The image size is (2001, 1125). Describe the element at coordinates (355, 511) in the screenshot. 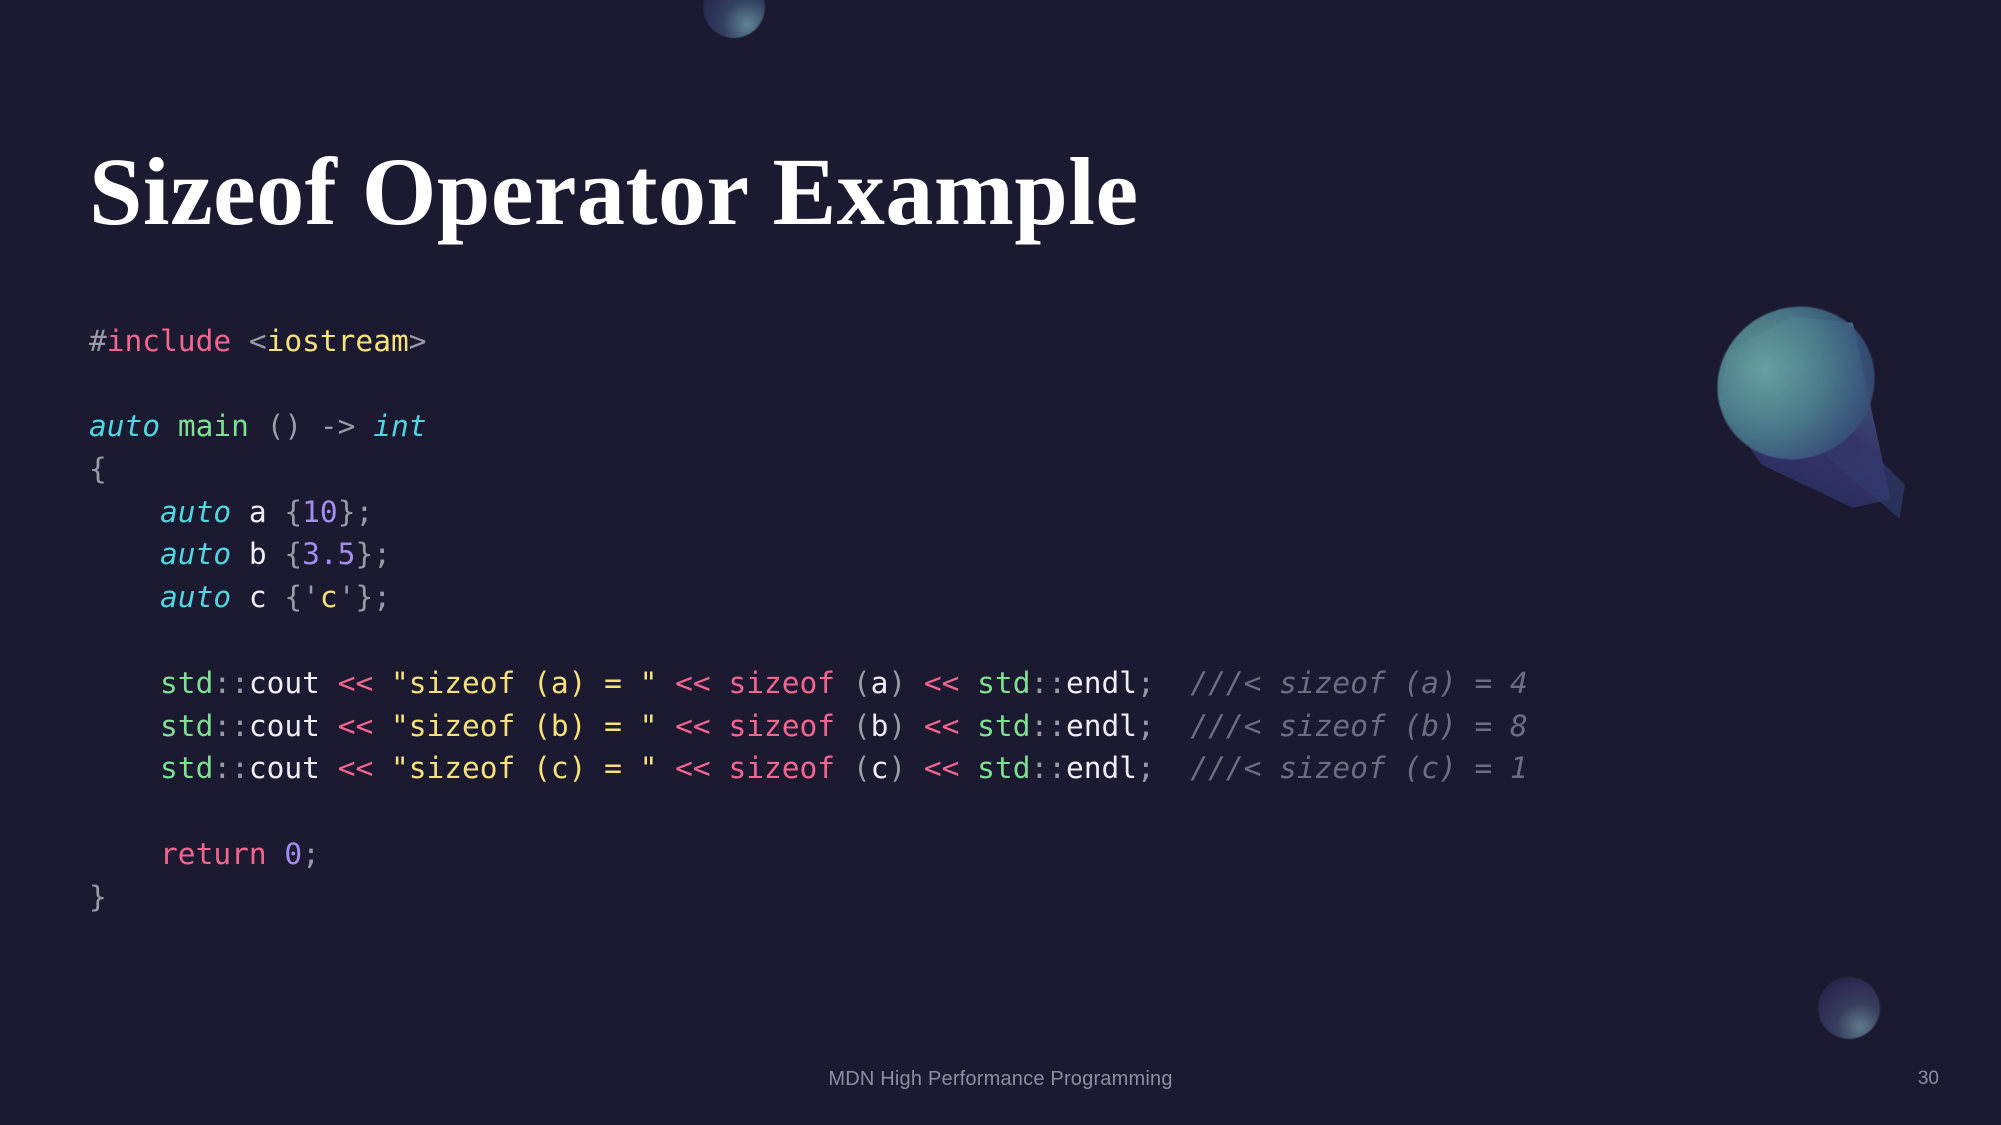

I see `brace-close: };` at that location.